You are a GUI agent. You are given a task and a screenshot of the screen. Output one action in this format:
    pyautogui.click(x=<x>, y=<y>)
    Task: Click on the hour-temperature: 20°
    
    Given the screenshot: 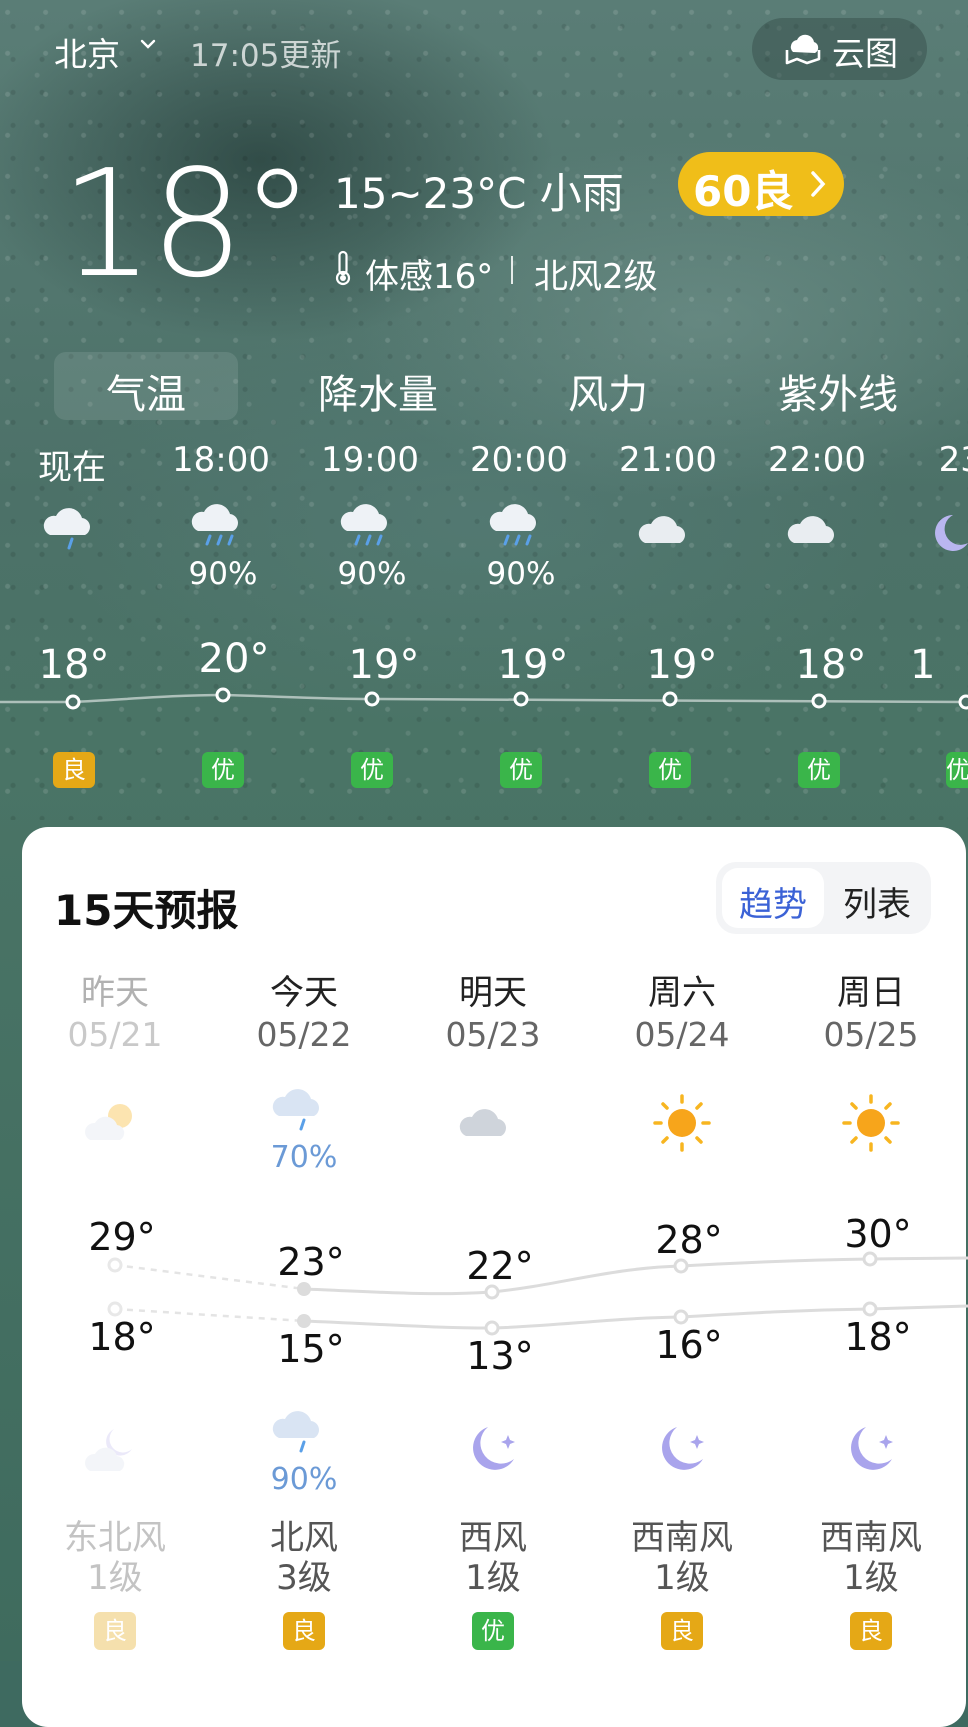 What is the action you would take?
    pyautogui.click(x=234, y=659)
    